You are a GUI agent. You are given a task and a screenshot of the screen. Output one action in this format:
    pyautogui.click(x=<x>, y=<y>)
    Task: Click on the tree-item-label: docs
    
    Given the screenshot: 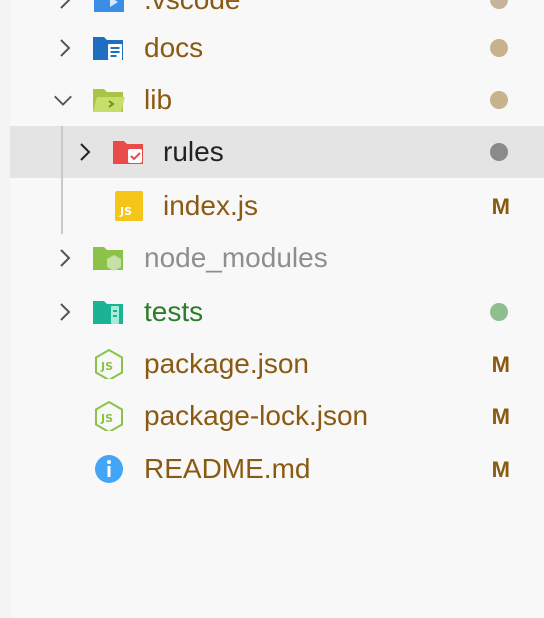 What is the action you would take?
    pyautogui.click(x=174, y=47)
    